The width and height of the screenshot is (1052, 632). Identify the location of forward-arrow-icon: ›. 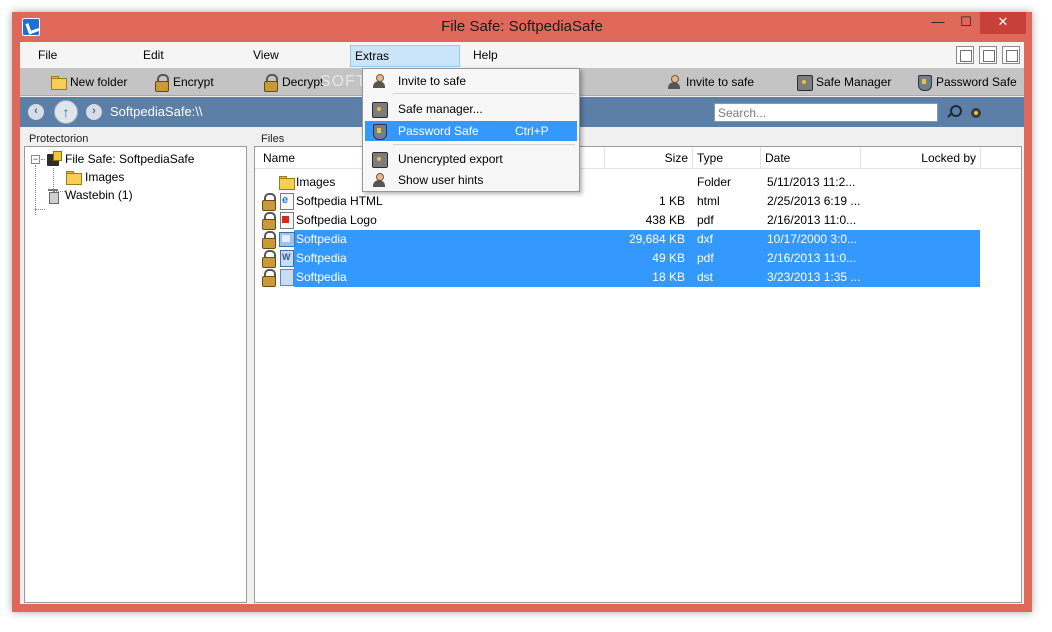
(94, 112).